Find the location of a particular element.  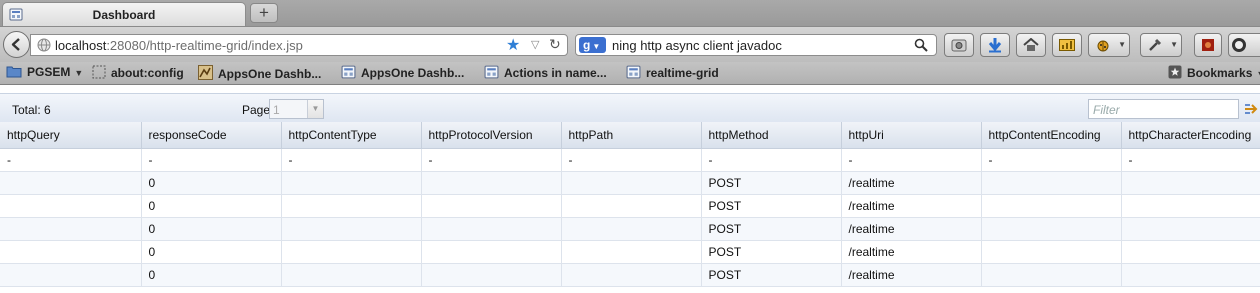

bookmark-about-config: about:config is located at coordinates (138, 72).